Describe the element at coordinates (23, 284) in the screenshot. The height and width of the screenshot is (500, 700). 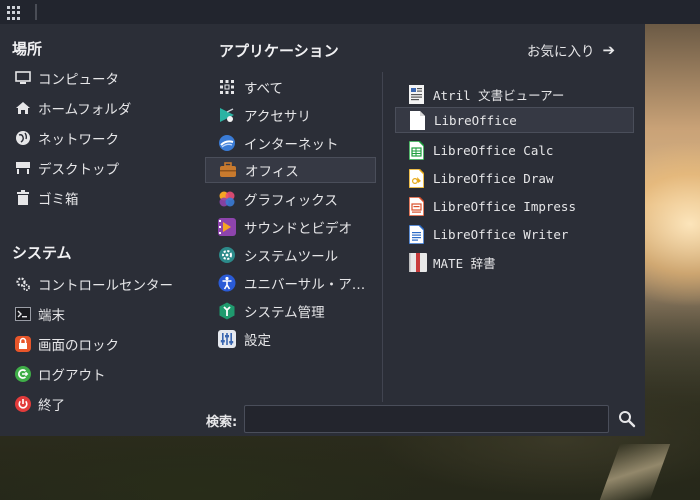
I see `control-center-icon` at that location.